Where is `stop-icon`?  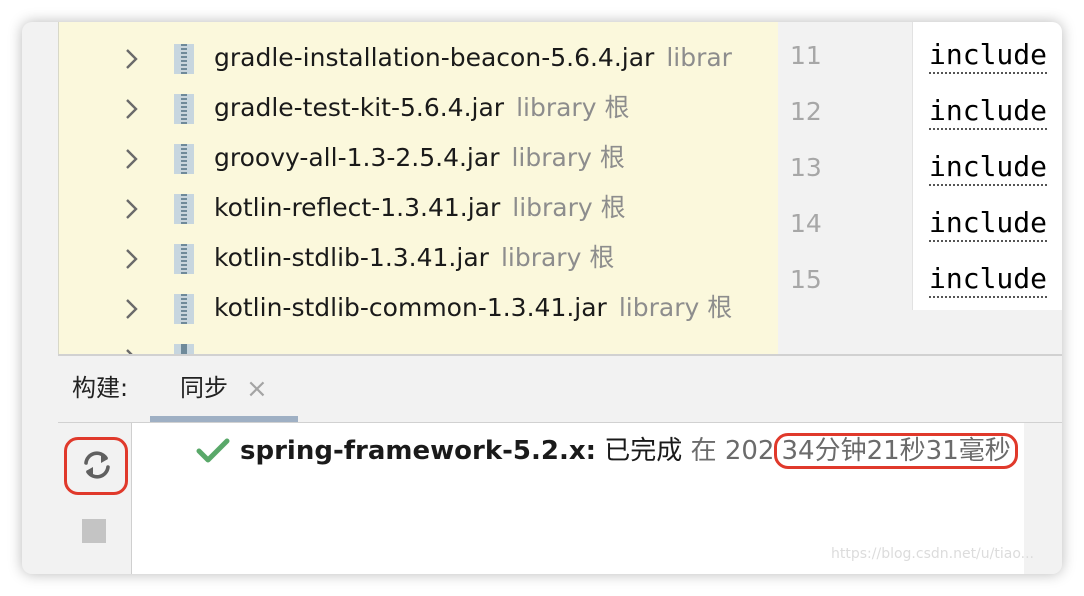 stop-icon is located at coordinates (94, 531).